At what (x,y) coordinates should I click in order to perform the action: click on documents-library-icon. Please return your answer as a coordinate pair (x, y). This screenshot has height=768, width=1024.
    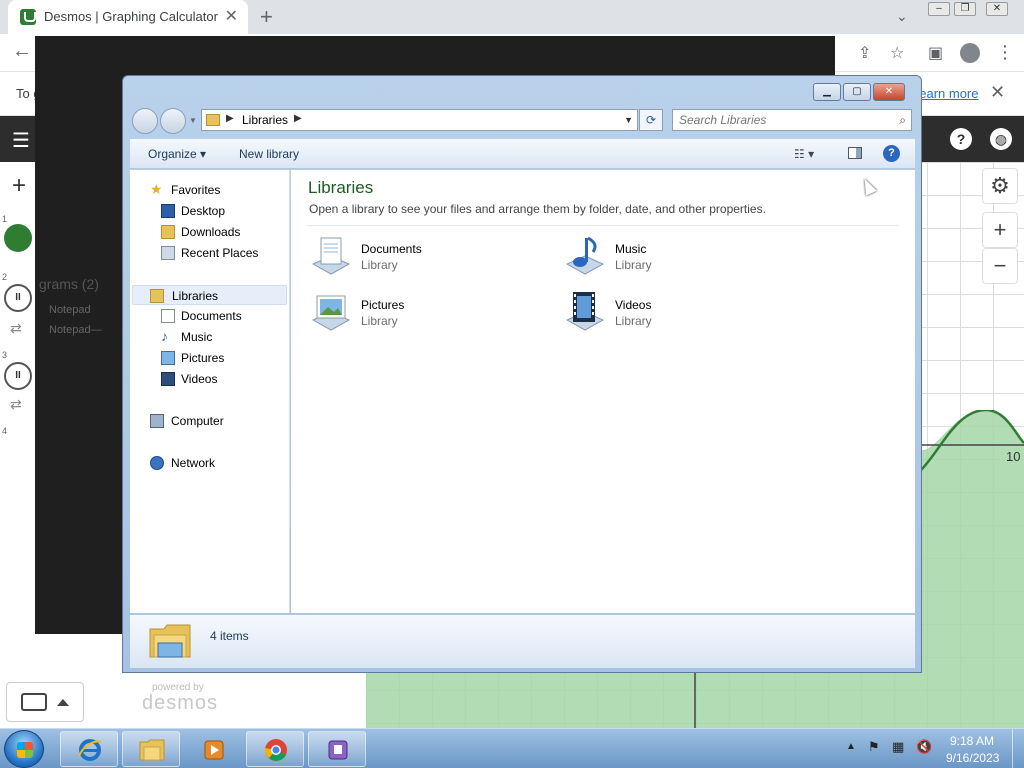
    Looking at the image, I should click on (331, 256).